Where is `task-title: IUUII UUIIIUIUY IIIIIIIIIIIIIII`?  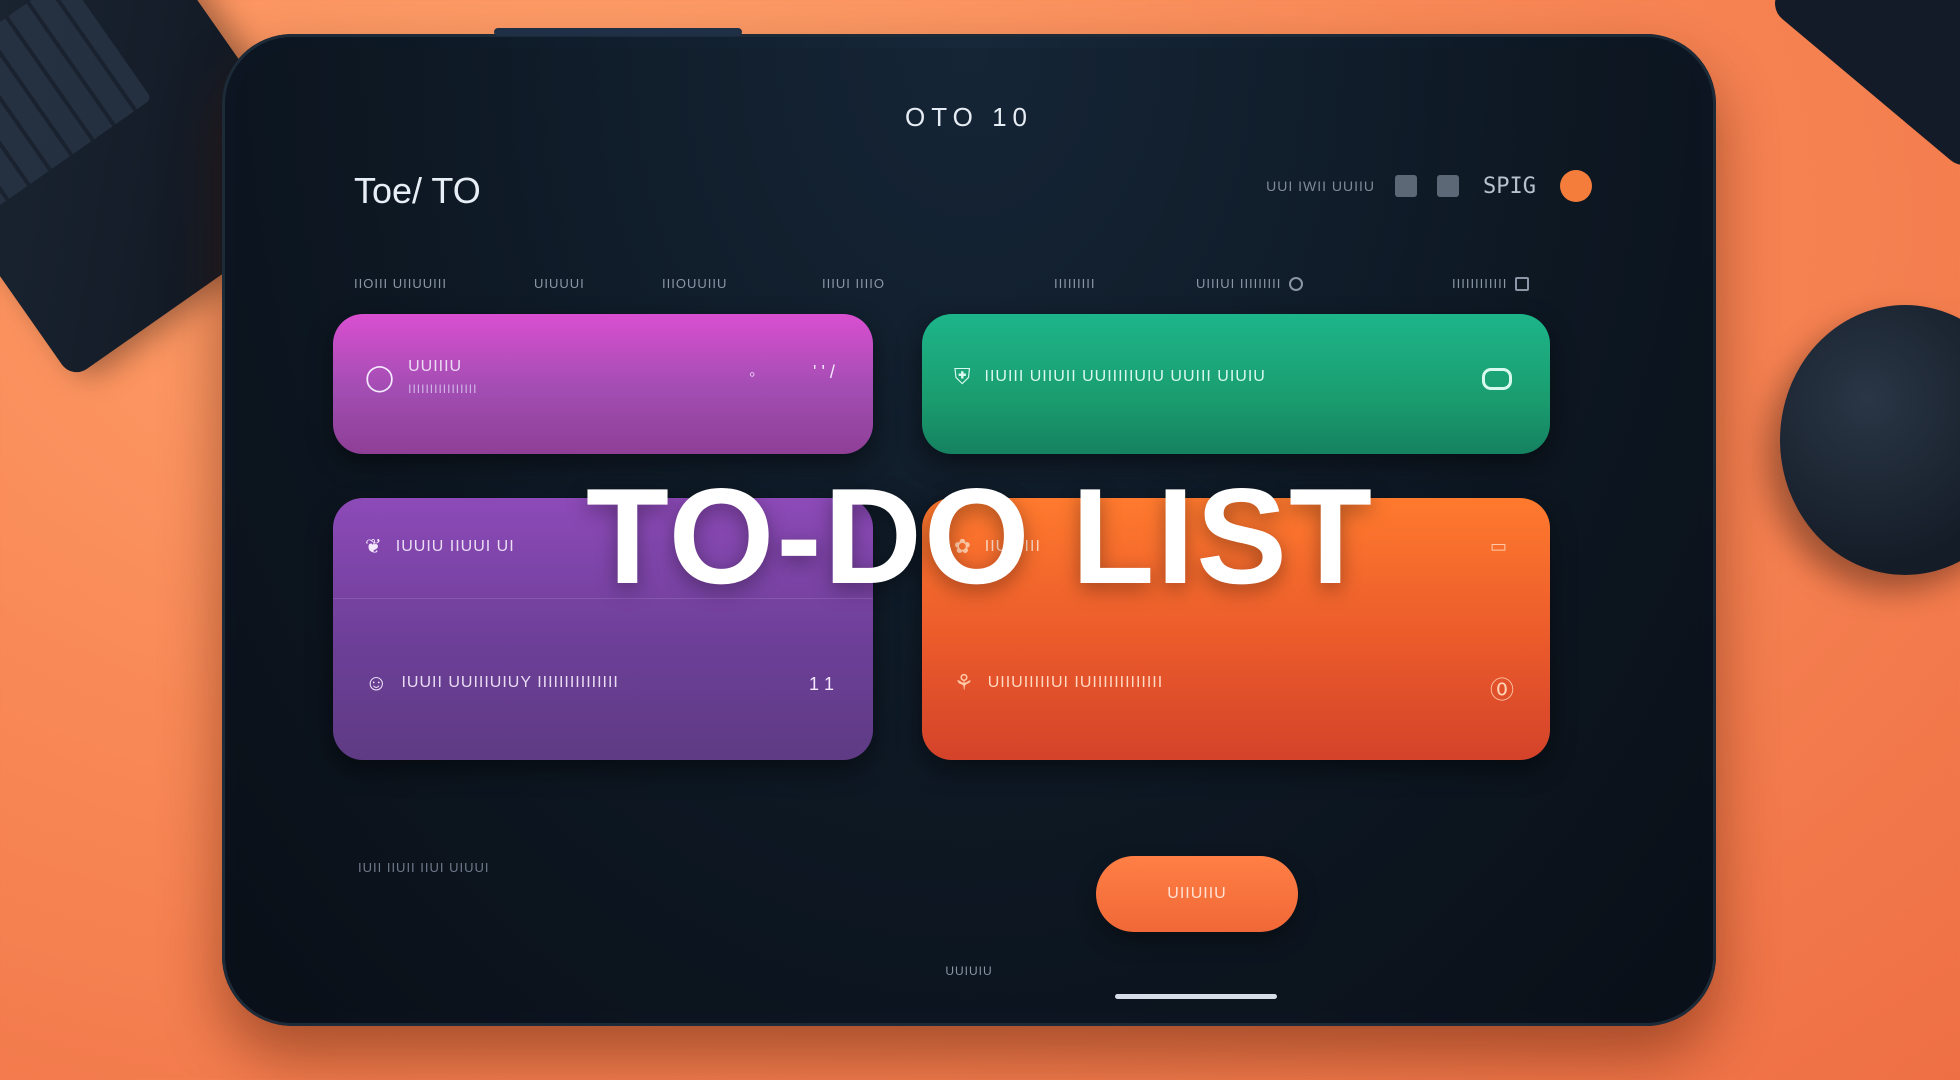 task-title: IUUII UUIIIUIUY IIIIIIIIIIIIIII is located at coordinates (510, 682).